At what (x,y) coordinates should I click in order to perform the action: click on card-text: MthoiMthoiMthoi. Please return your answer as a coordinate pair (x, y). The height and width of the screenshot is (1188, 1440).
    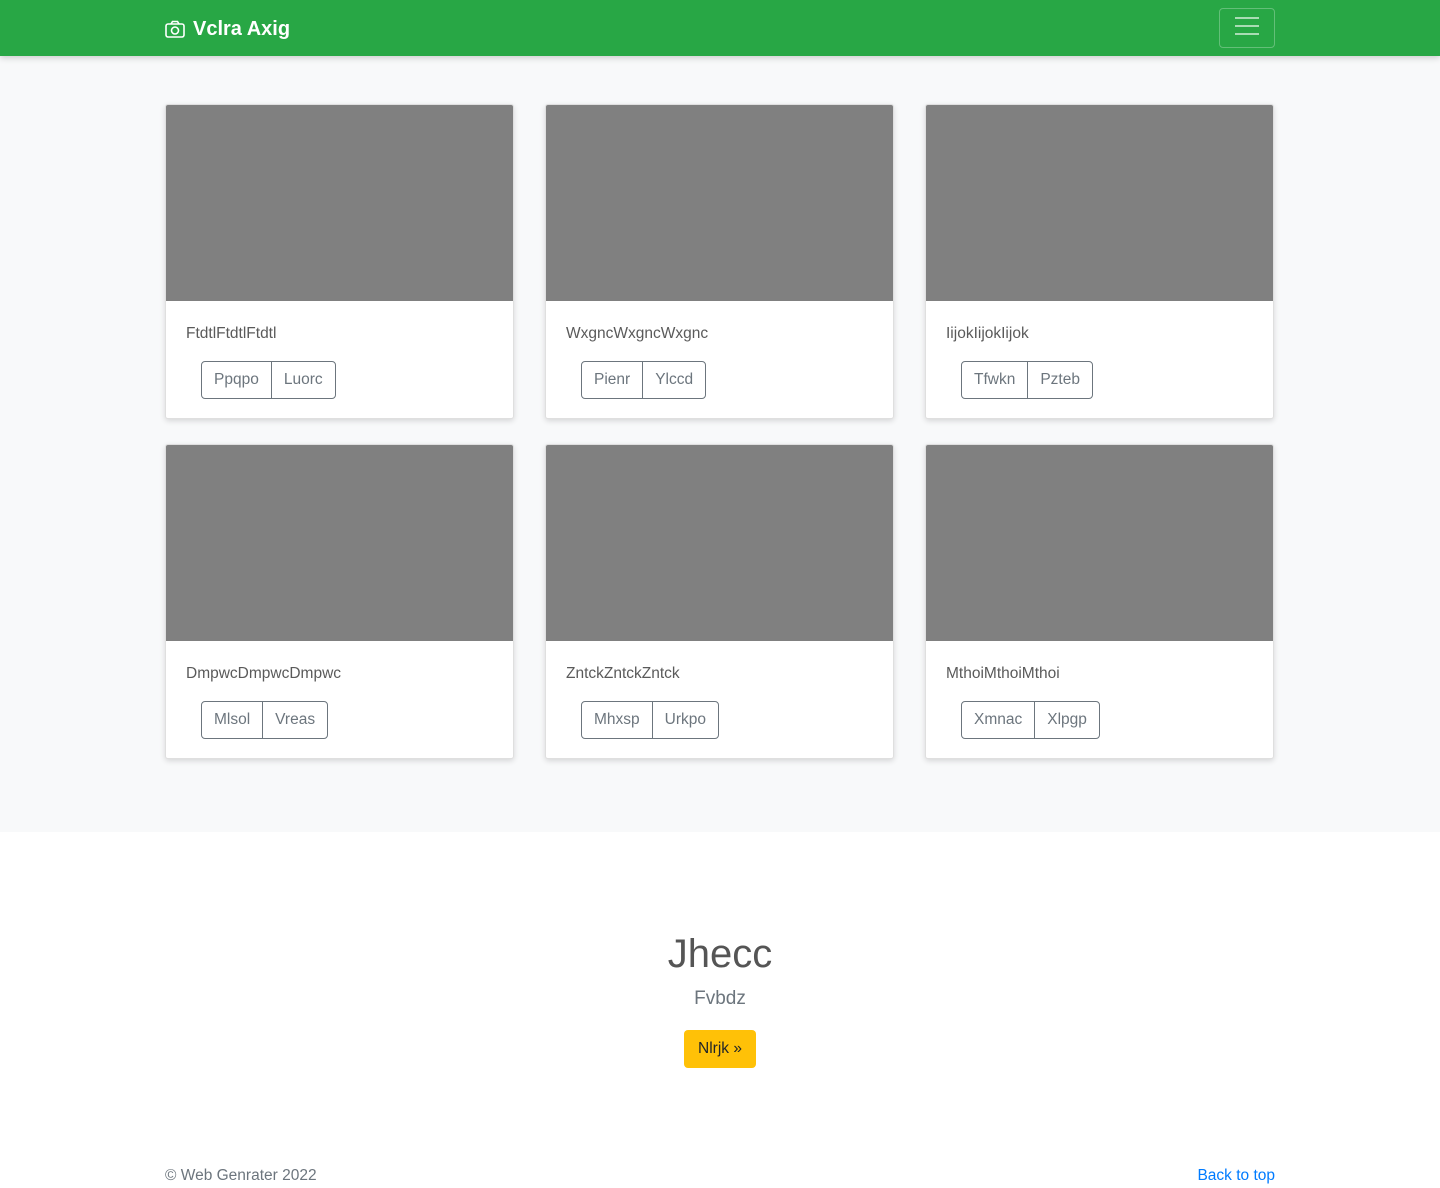
    Looking at the image, I should click on (1003, 673).